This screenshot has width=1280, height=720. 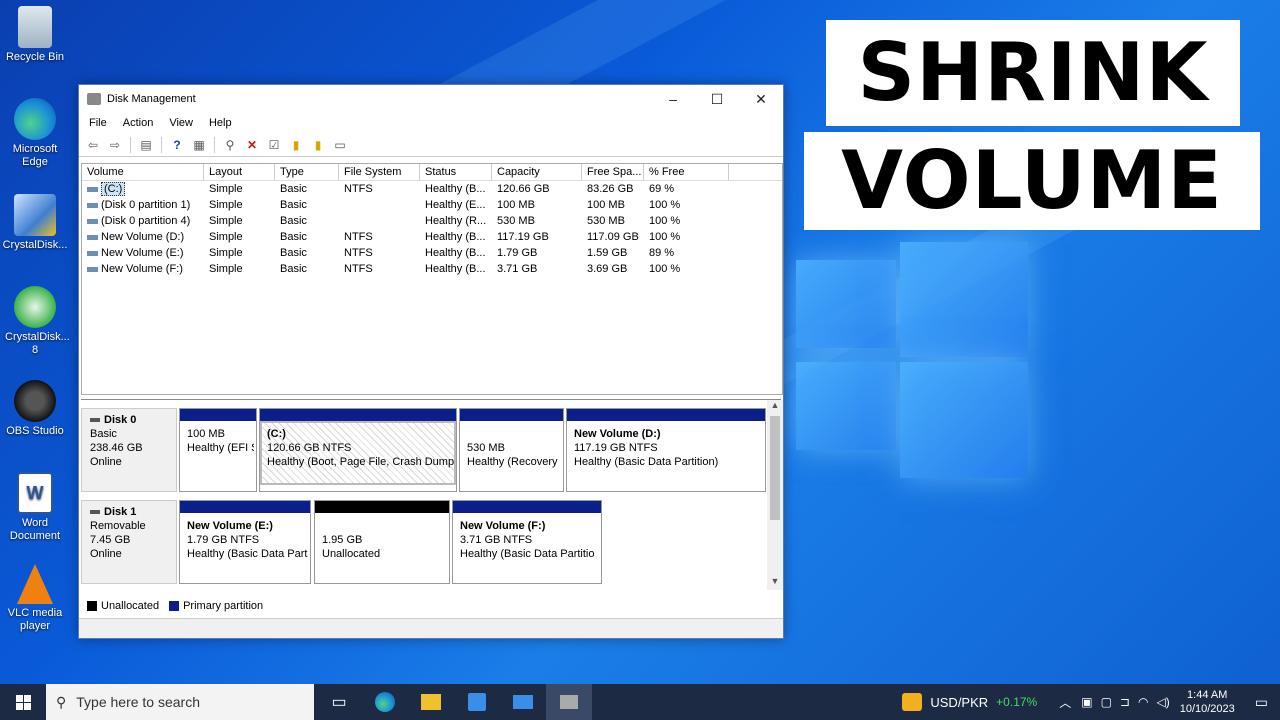 I want to click on back-icon: ⇦, so click(x=93, y=145).